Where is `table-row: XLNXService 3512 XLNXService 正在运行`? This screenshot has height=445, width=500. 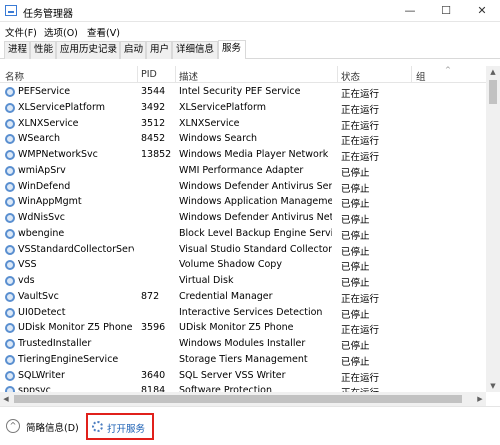 table-row: XLNXService 3512 XLNXService 正在运行 is located at coordinates (243, 124).